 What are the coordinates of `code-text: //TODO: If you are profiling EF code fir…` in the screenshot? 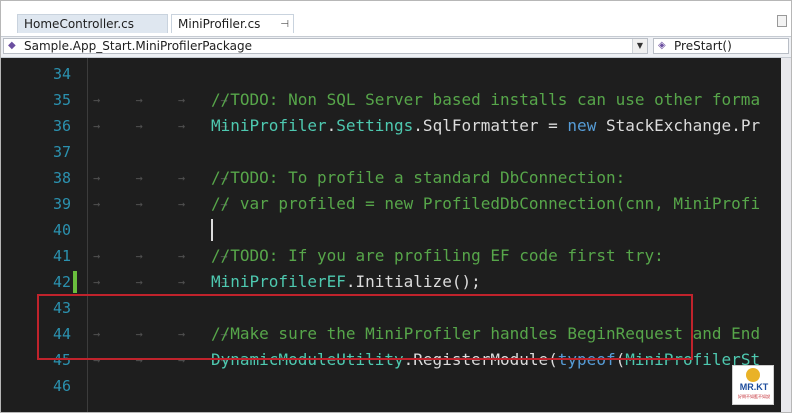 It's located at (437, 256).